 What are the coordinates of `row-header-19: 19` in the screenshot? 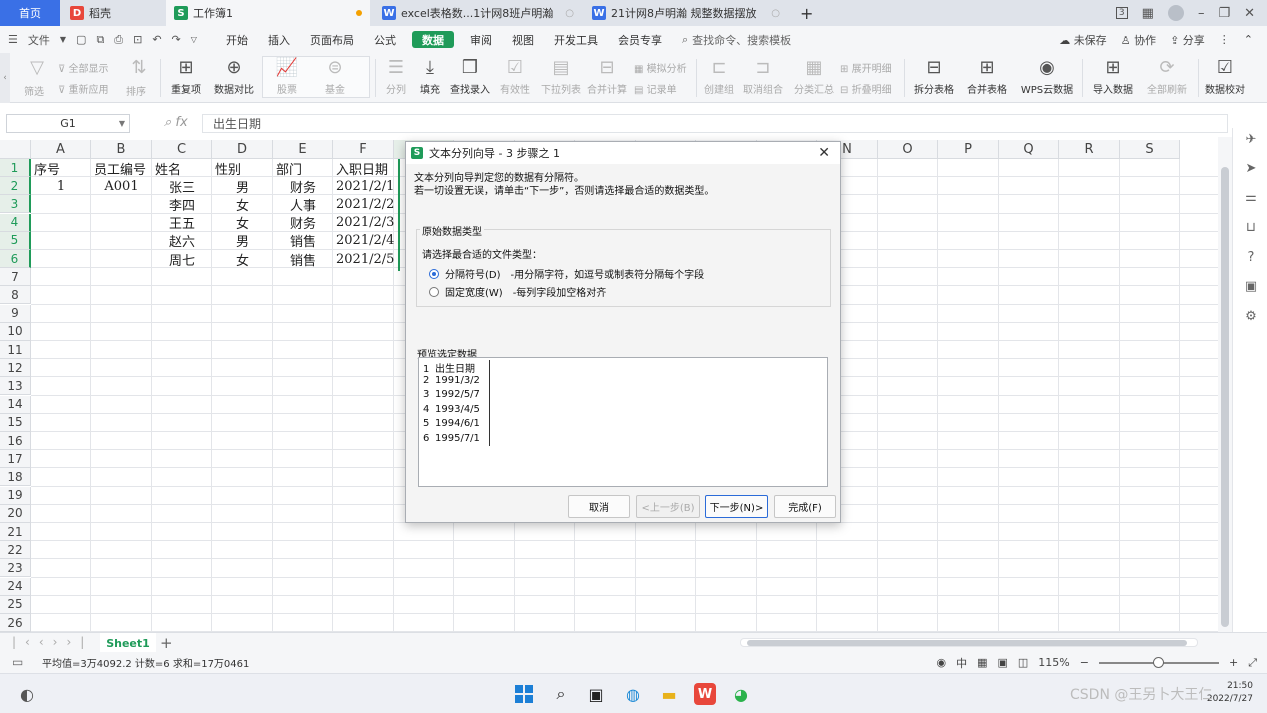 It's located at (15, 495).